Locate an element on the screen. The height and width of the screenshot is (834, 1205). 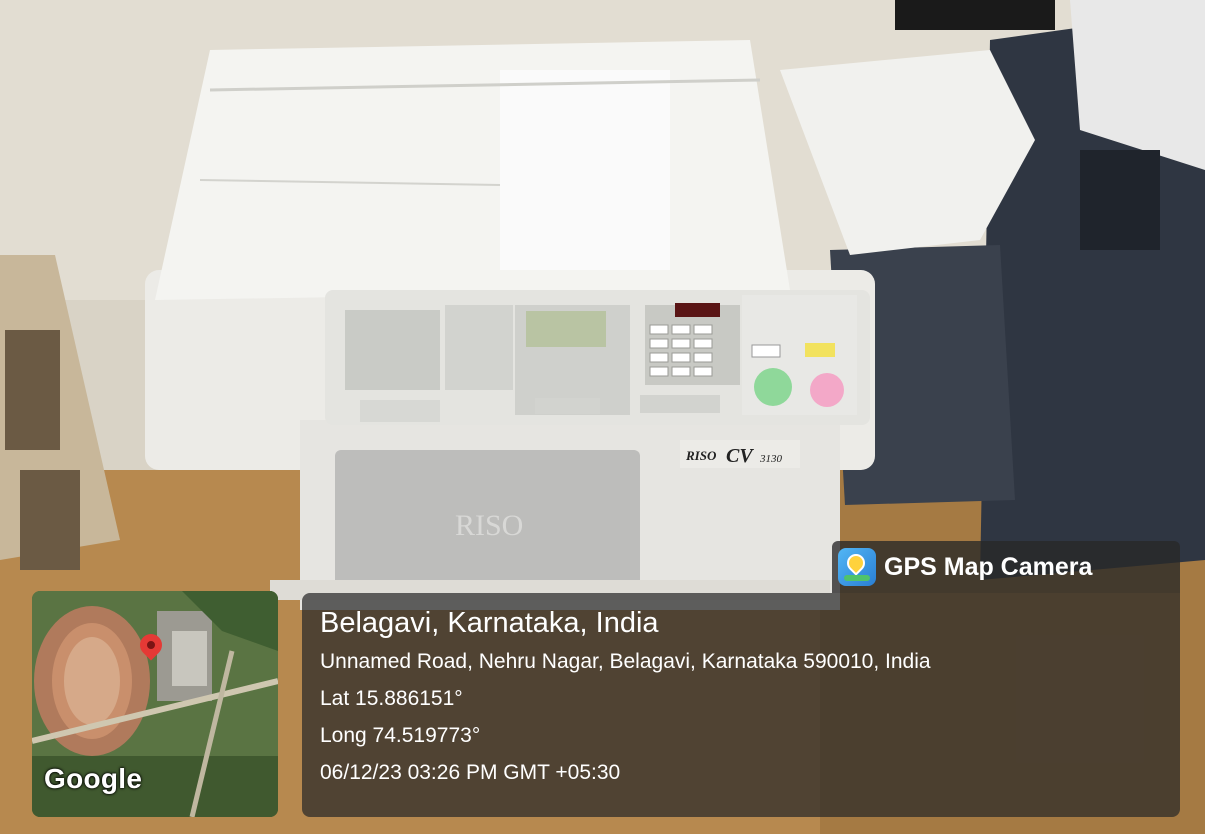
place-name: Belagavi, Karnataka, India is located at coordinates (489, 623).